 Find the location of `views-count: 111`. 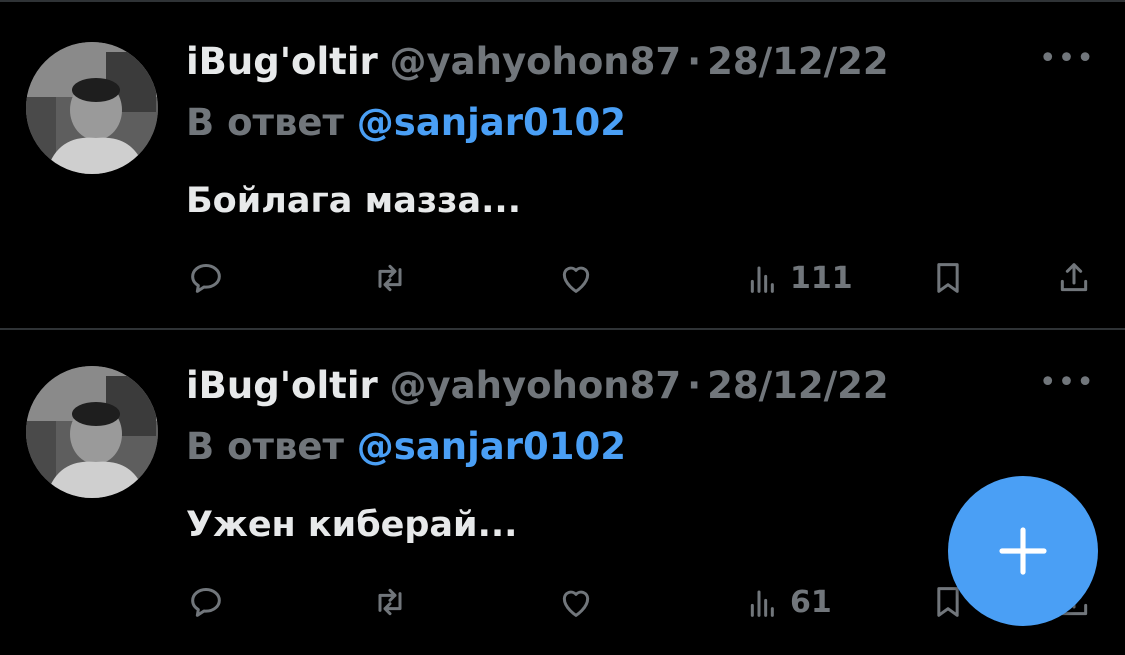

views-count: 111 is located at coordinates (821, 278).